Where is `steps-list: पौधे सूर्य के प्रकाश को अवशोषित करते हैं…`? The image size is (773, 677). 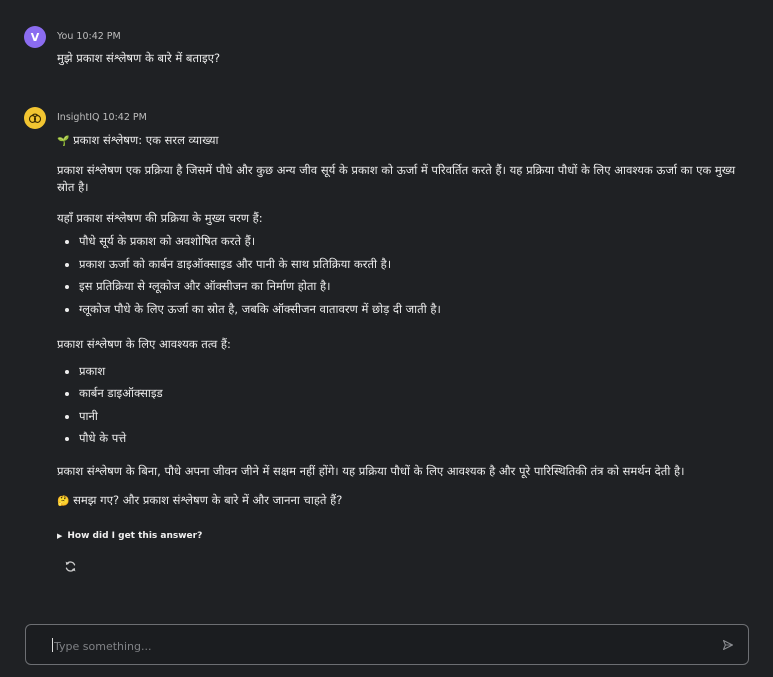 steps-list: पौधे सूर्य के प्रकाश को अवशोषित करते हैं… is located at coordinates (403, 275).